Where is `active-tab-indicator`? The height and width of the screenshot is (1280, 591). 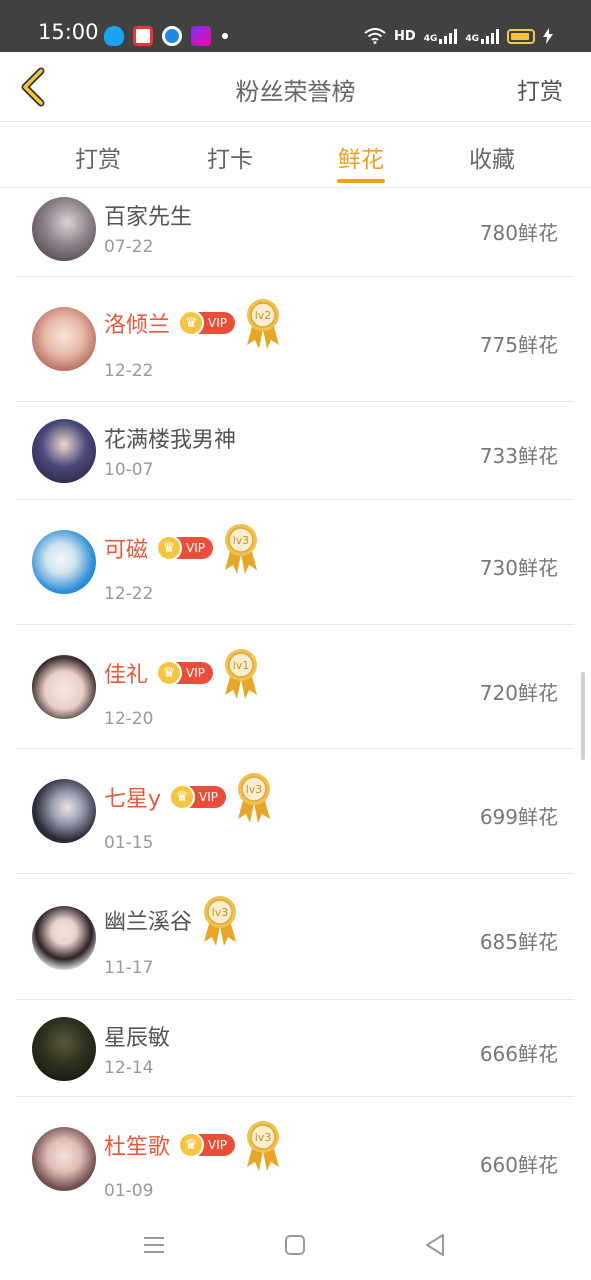 active-tab-indicator is located at coordinates (361, 181).